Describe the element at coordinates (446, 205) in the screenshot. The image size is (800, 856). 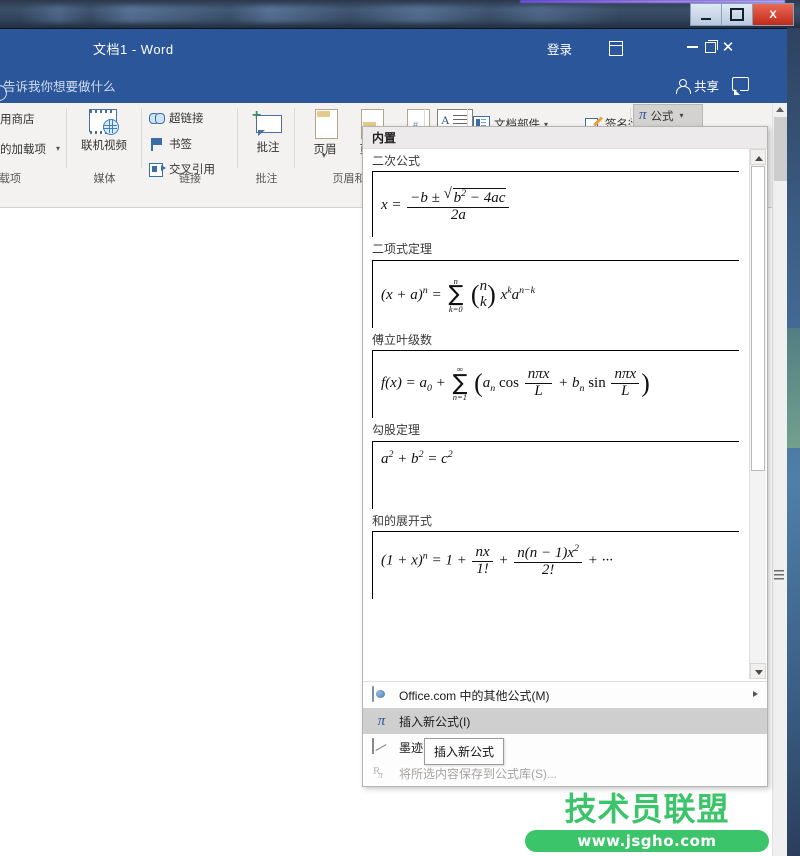
I see `formula-quadratic: x = −b ± b2 − 4ac 2a` at that location.